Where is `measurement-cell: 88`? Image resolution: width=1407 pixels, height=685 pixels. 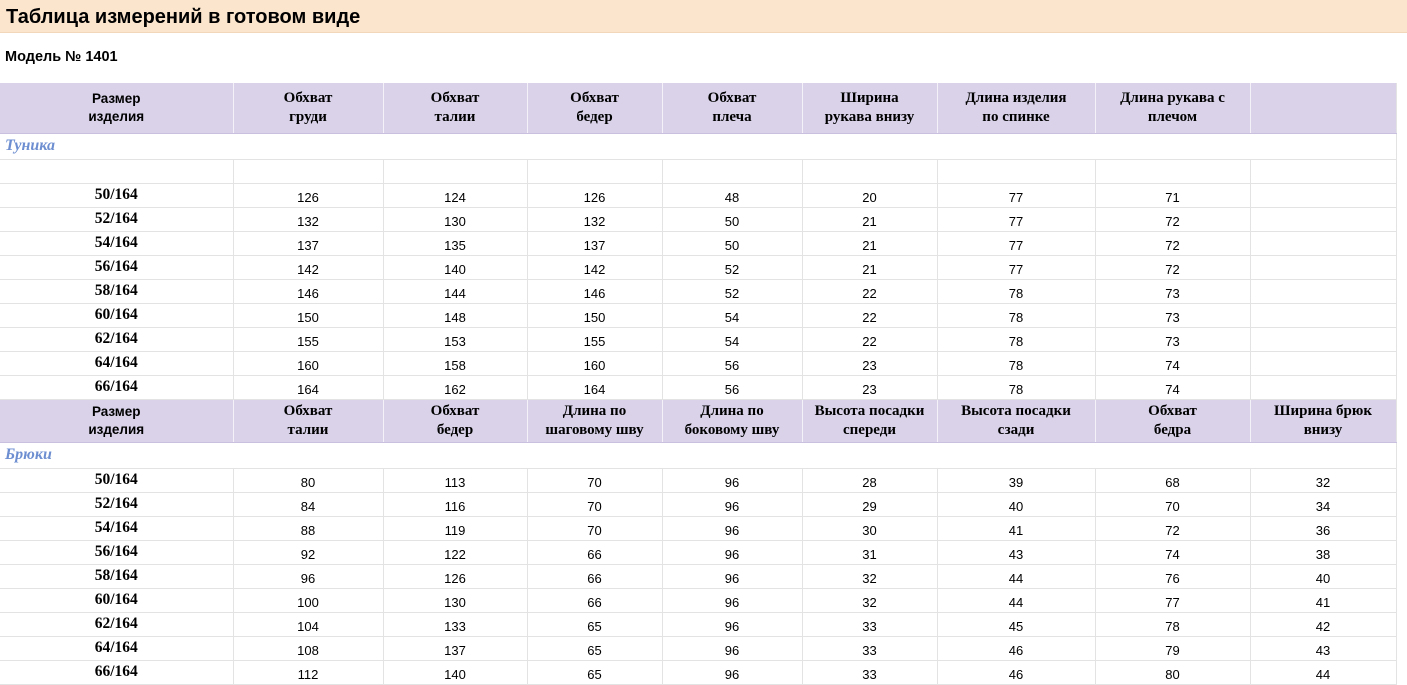 measurement-cell: 88 is located at coordinates (308, 528).